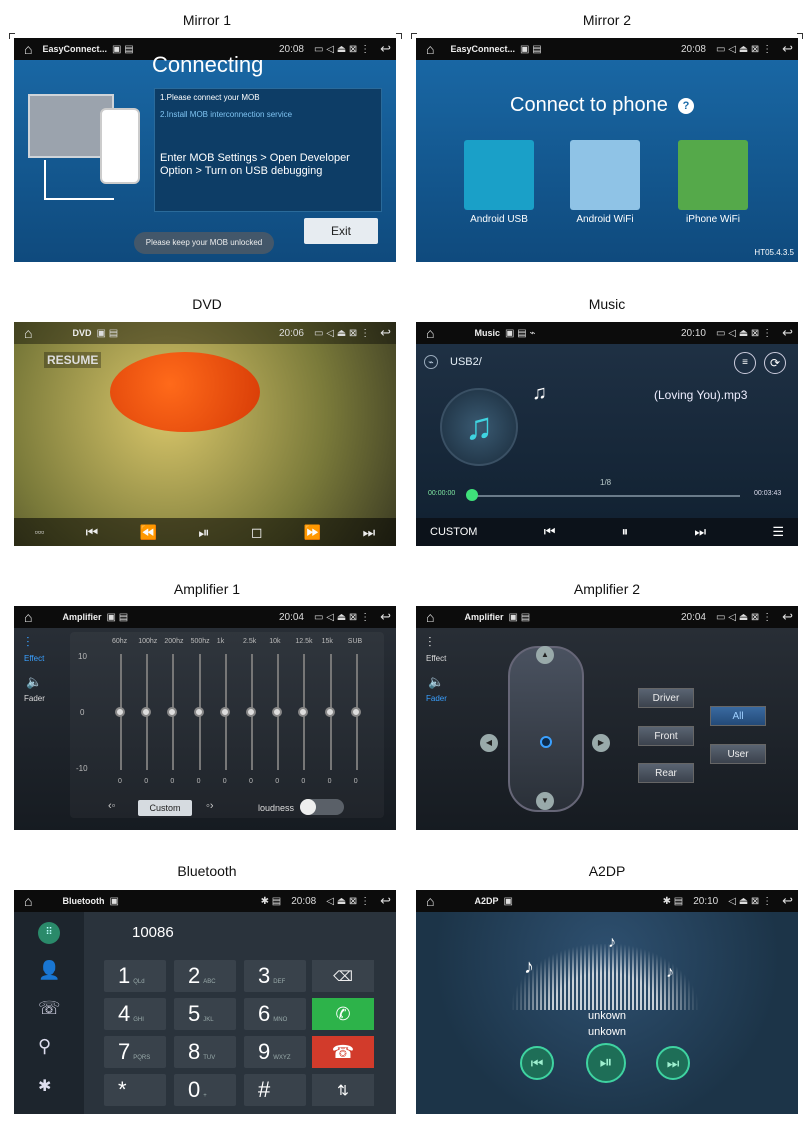 The width and height of the screenshot is (810, 1135). I want to click on android-wifi-option, so click(605, 175).